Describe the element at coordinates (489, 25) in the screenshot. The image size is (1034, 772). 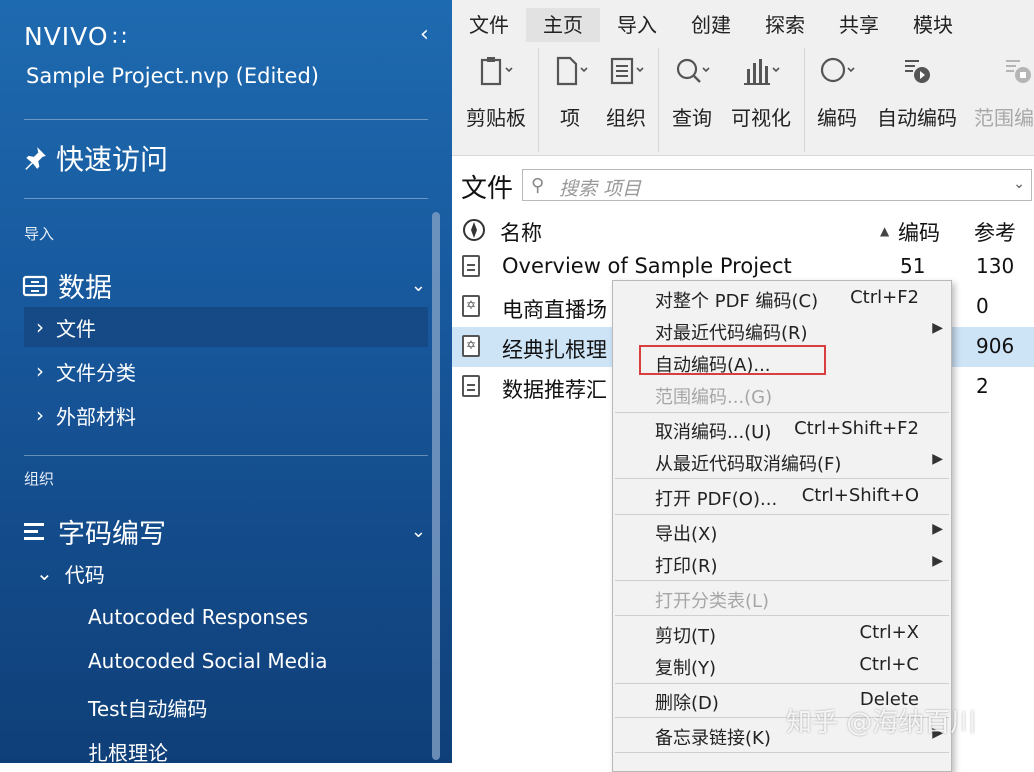
I see `tab-file: 文件` at that location.